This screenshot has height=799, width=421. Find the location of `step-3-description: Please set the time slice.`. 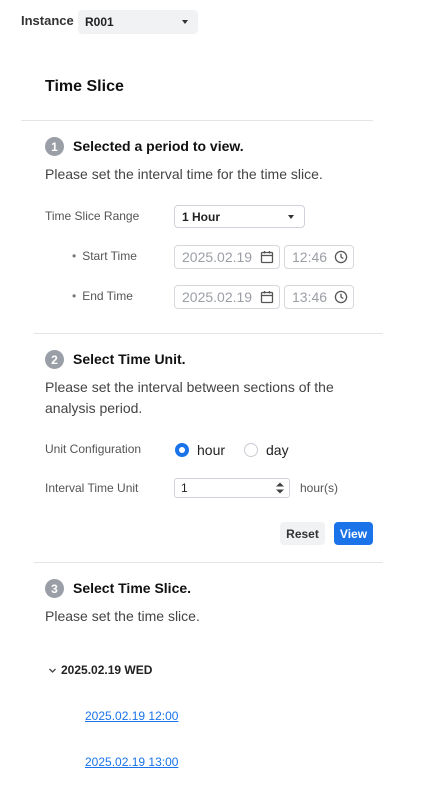

step-3-description: Please set the time slice. is located at coordinates (122, 616).